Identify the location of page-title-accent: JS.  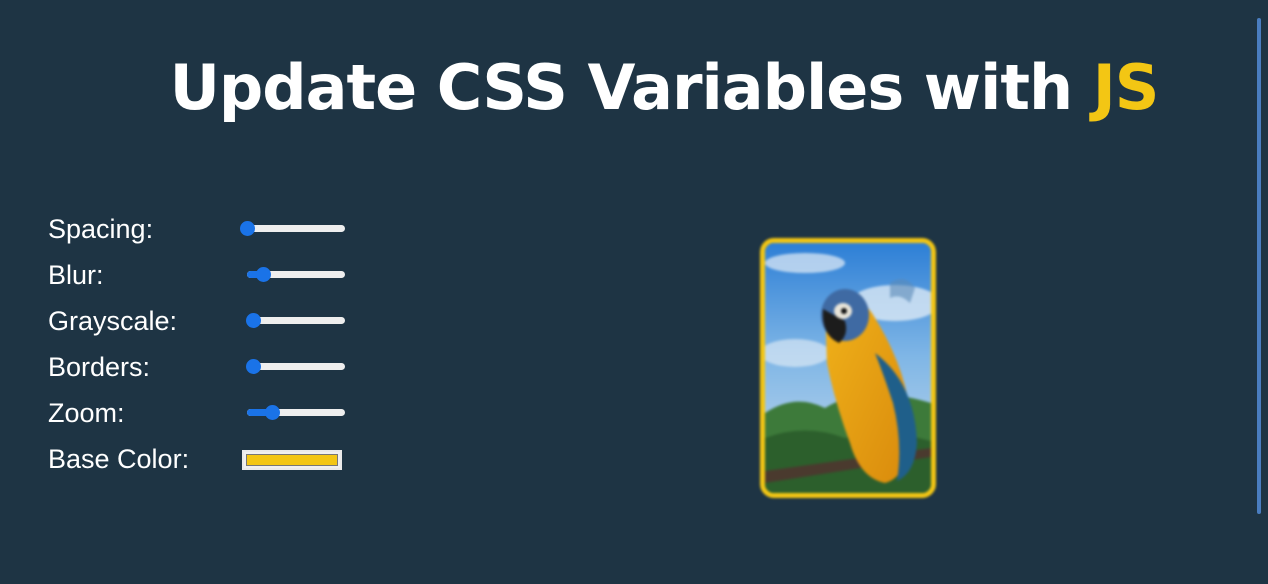
(1126, 87).